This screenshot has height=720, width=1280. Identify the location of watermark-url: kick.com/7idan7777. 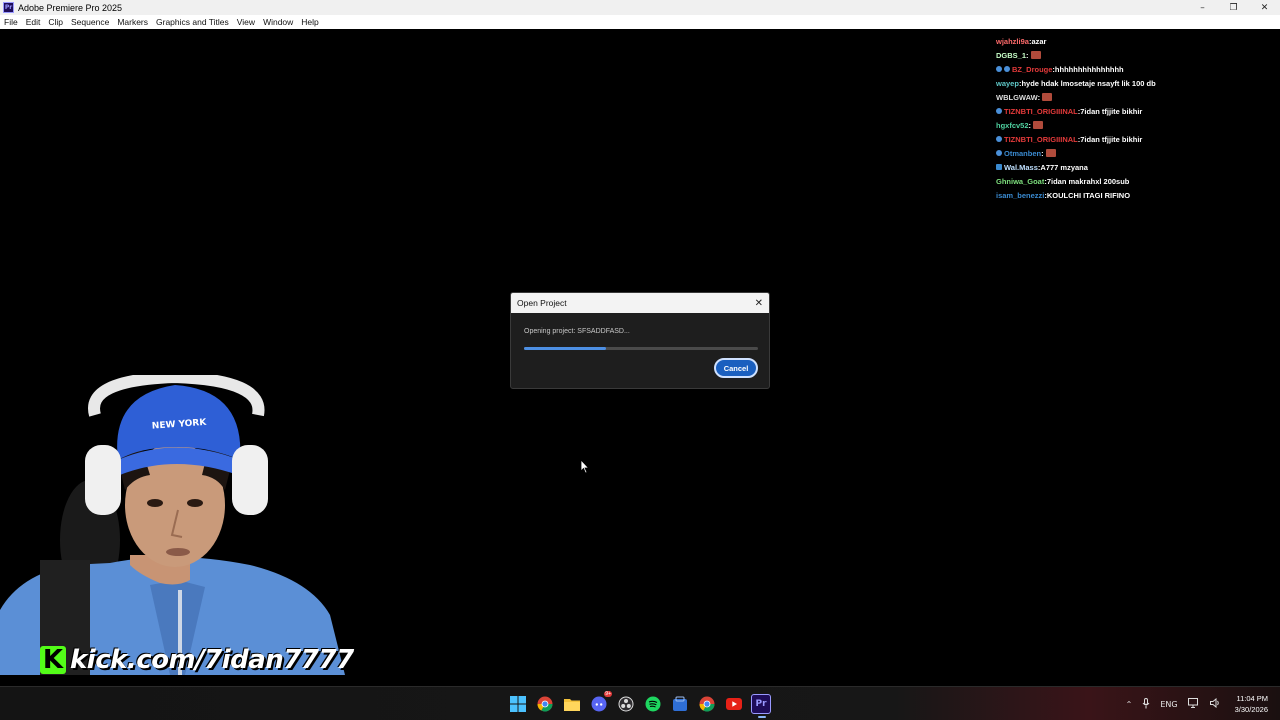
(212, 660).